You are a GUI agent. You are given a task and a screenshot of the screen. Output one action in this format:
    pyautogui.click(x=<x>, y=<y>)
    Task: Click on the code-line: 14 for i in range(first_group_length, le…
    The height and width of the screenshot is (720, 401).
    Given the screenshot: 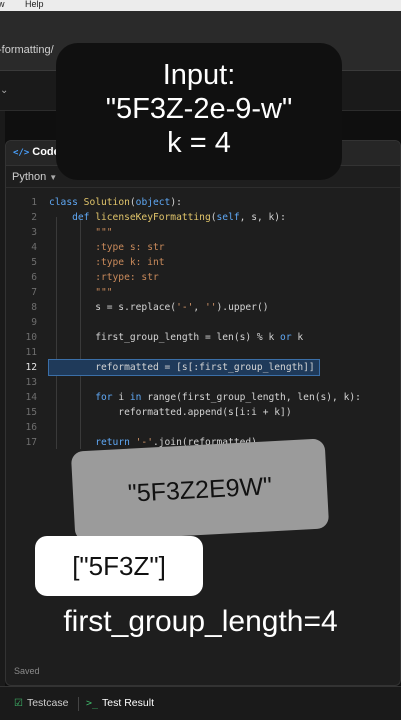 What is the action you would take?
    pyautogui.click(x=203, y=397)
    